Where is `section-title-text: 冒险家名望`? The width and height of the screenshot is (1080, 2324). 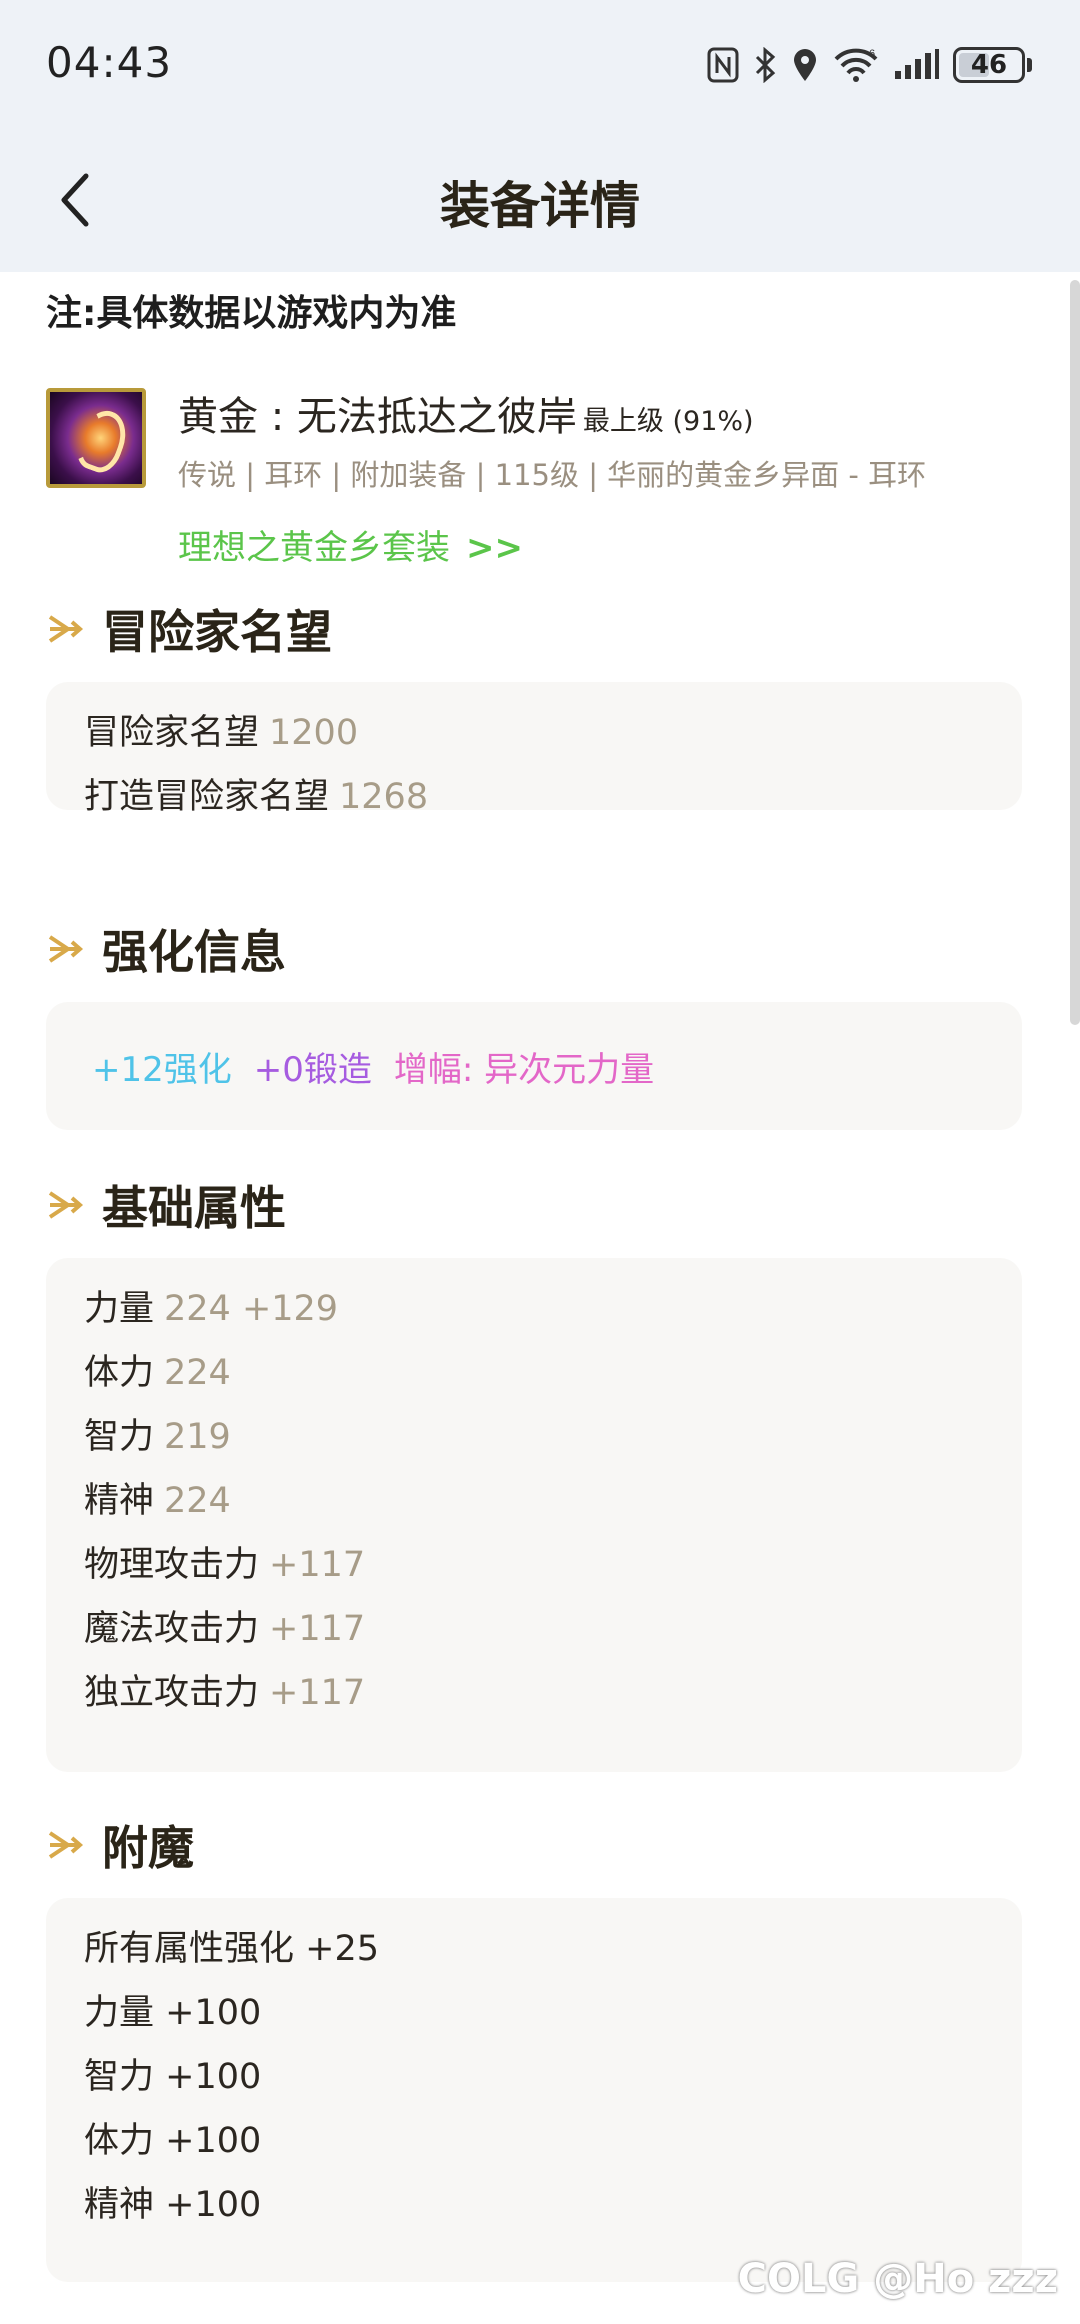
section-title-text: 冒险家名望 is located at coordinates (217, 632).